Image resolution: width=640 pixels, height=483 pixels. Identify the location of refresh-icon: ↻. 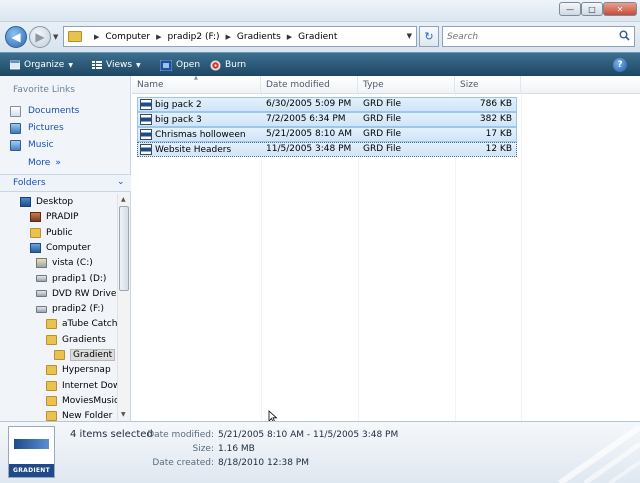
(429, 36).